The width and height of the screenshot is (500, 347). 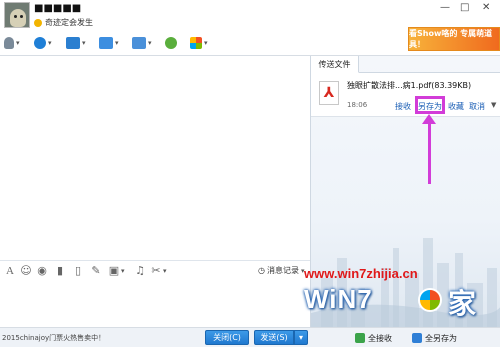 I want to click on avatar, so click(x=17, y=15).